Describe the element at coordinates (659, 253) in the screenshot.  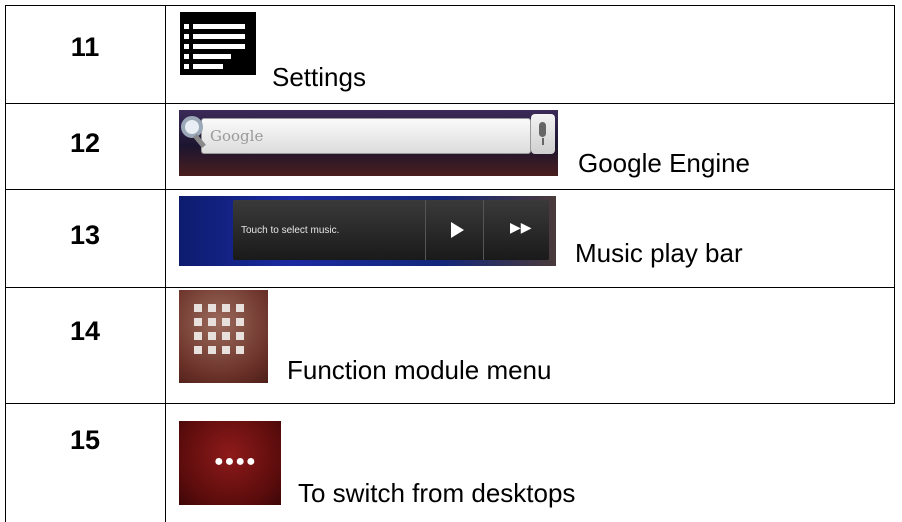
I see `row-label: Music play bar` at that location.